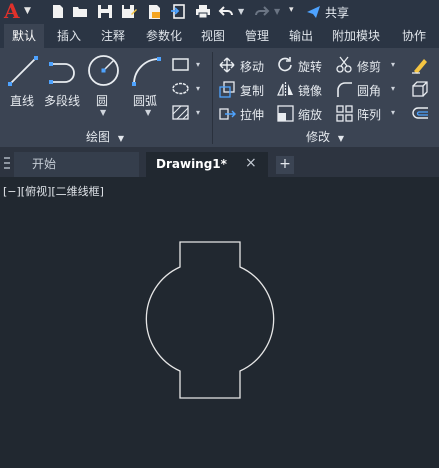 The height and width of the screenshot is (468, 439). What do you see at coordinates (369, 90) in the screenshot?
I see `fillet-label: 圆角` at bounding box center [369, 90].